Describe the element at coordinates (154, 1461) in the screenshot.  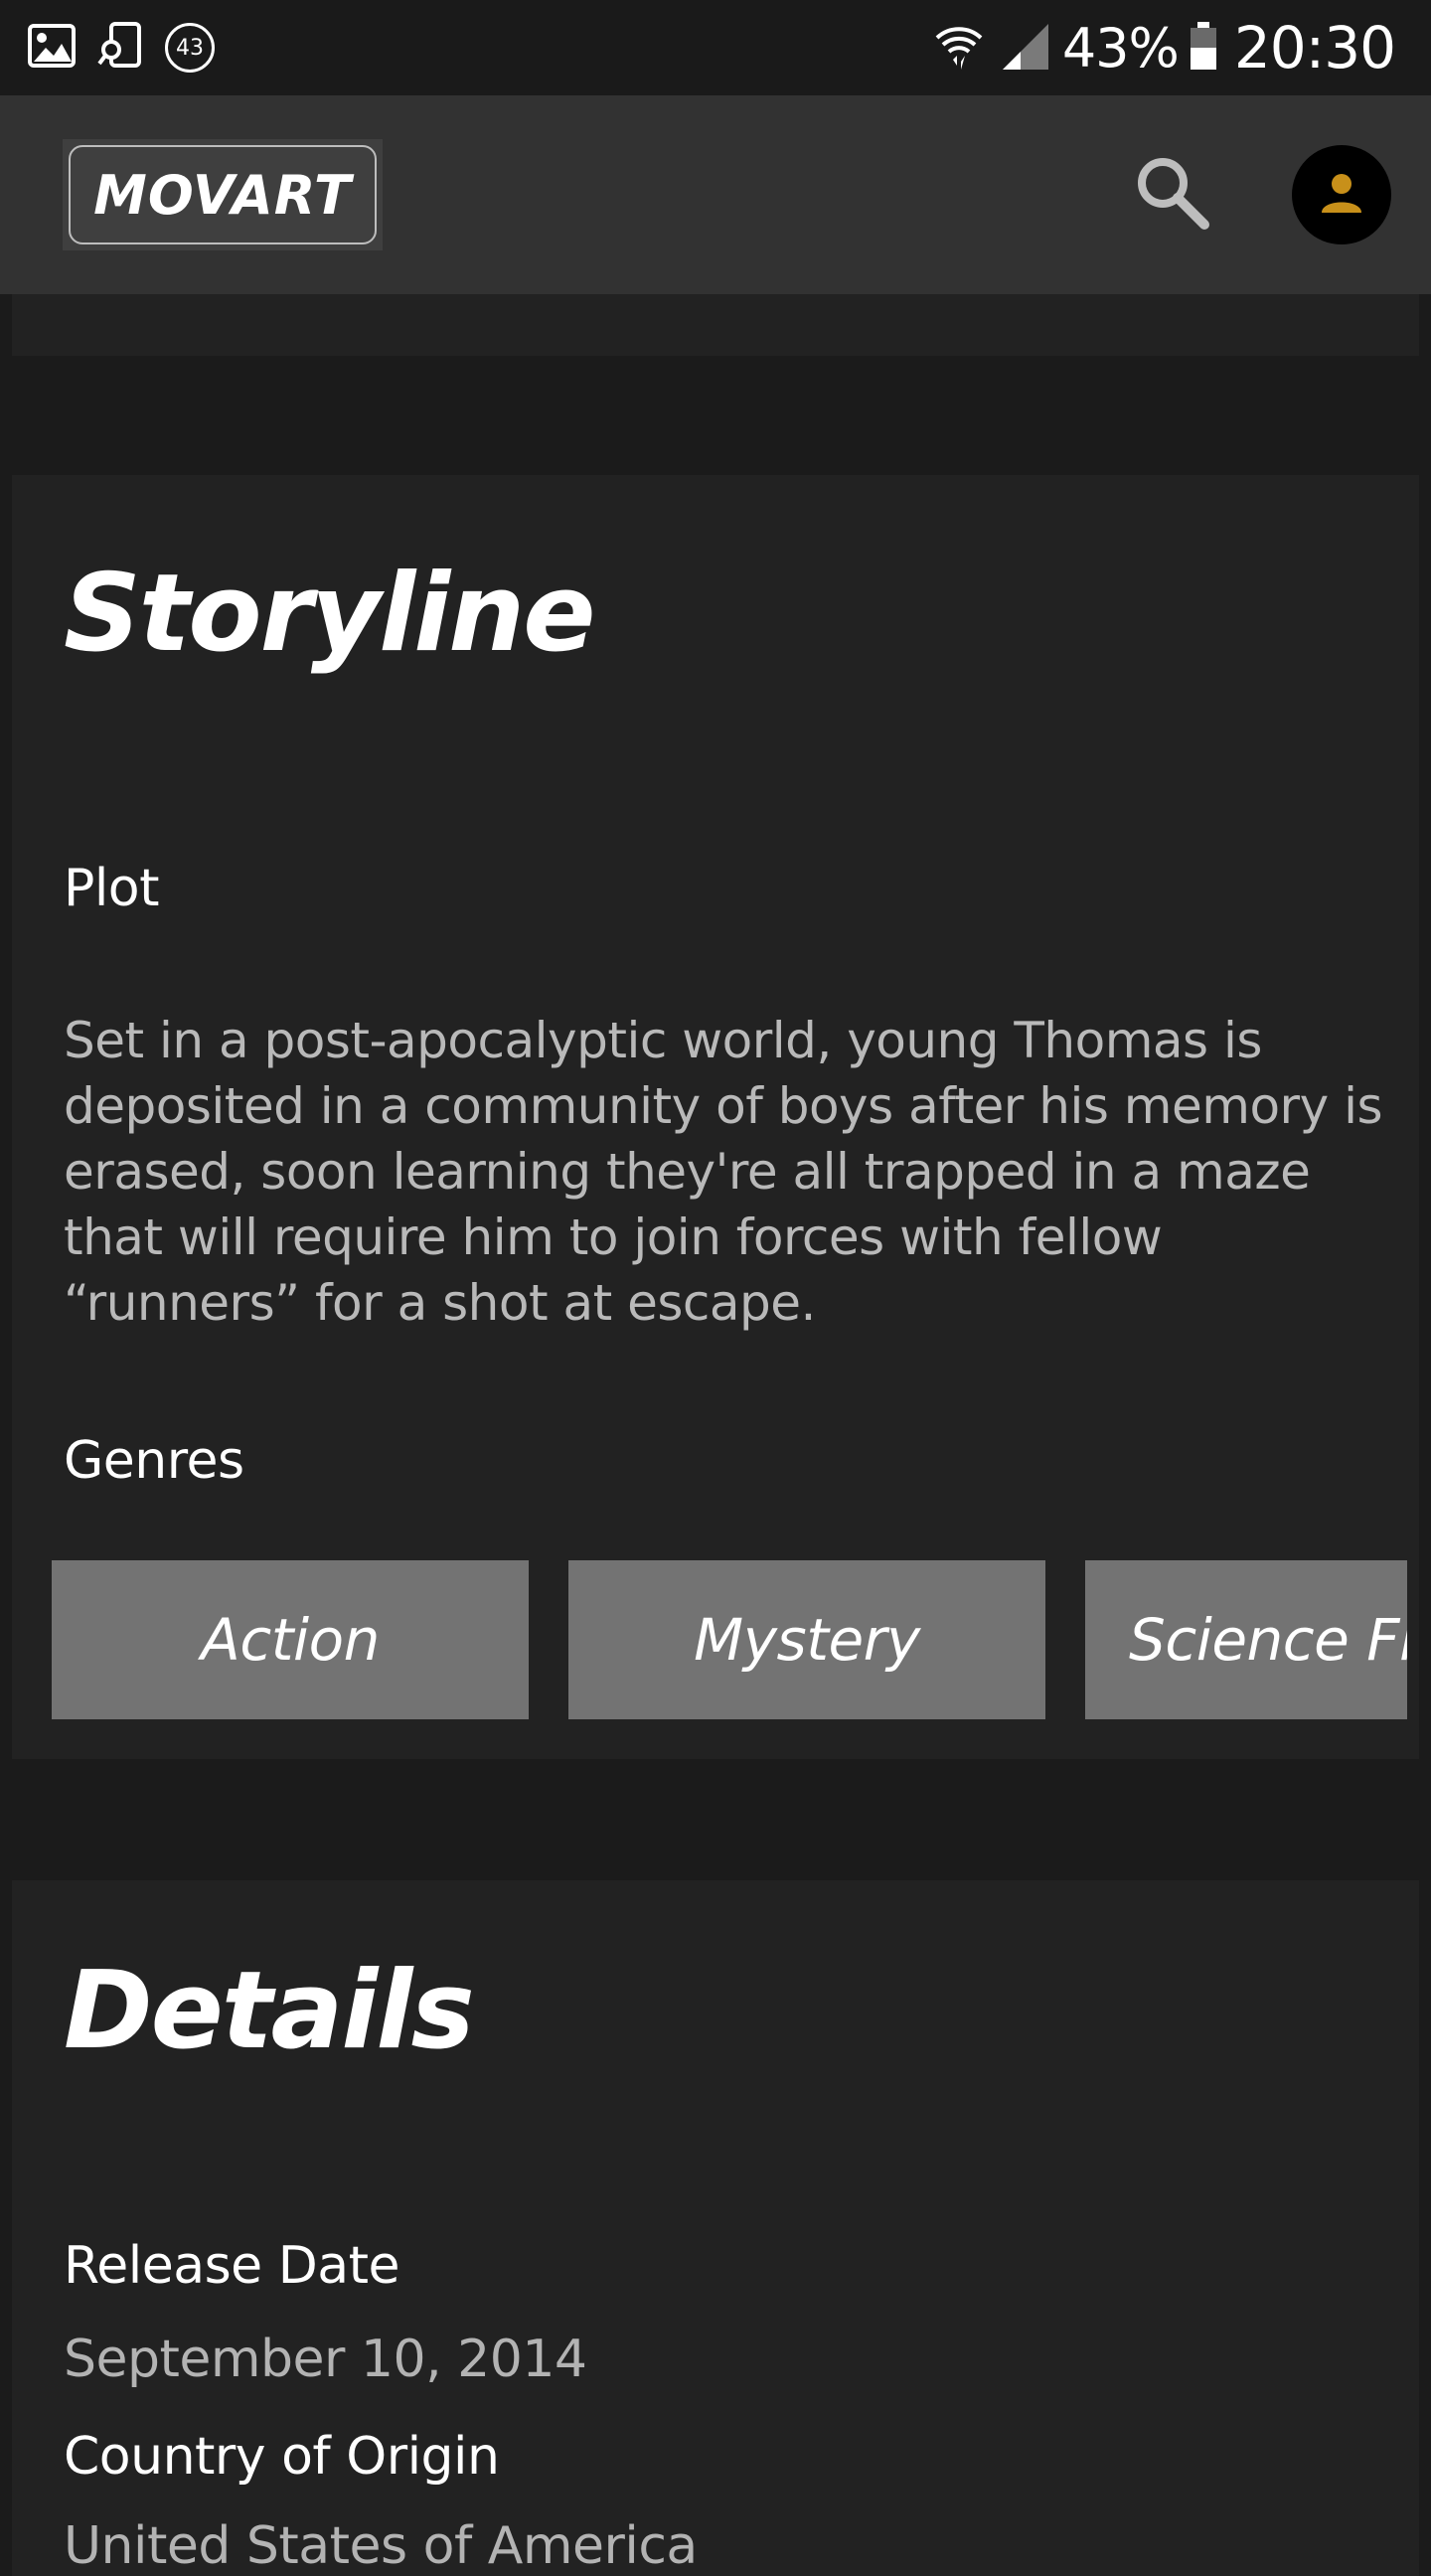
I see `genres-label: Genres` at that location.